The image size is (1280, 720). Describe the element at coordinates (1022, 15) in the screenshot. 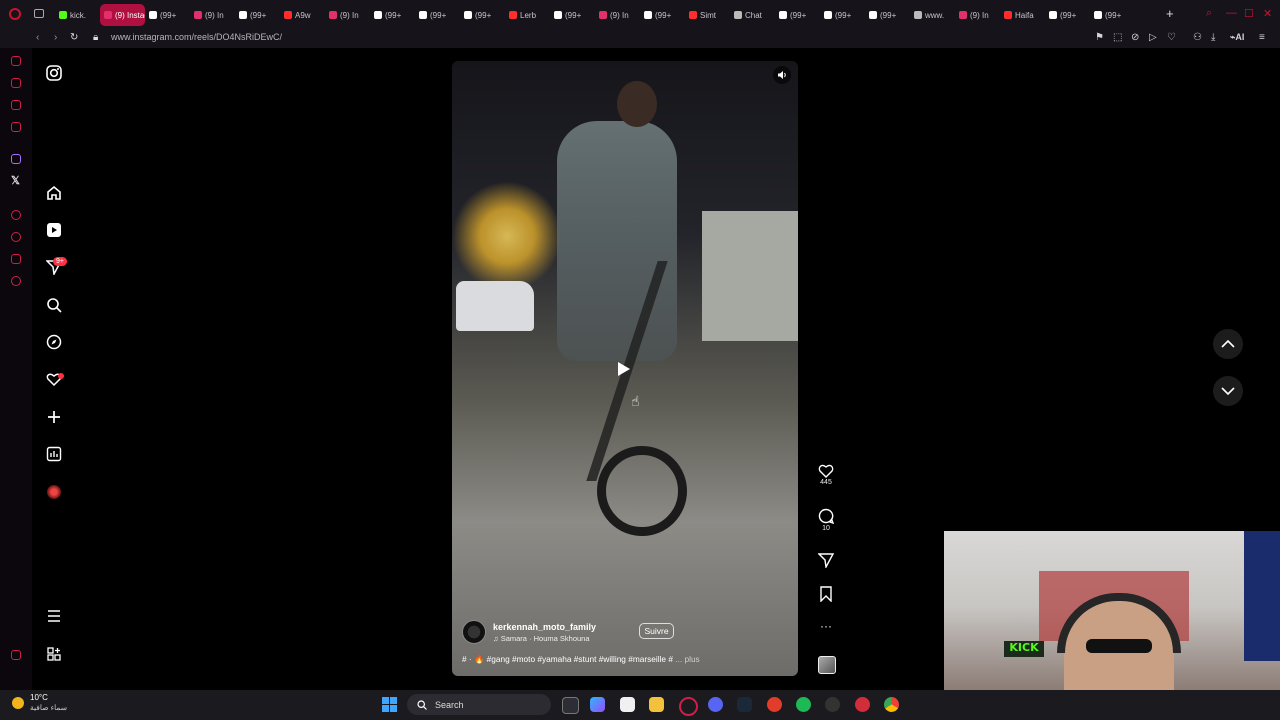

I see `browser-tab: Haifa` at that location.